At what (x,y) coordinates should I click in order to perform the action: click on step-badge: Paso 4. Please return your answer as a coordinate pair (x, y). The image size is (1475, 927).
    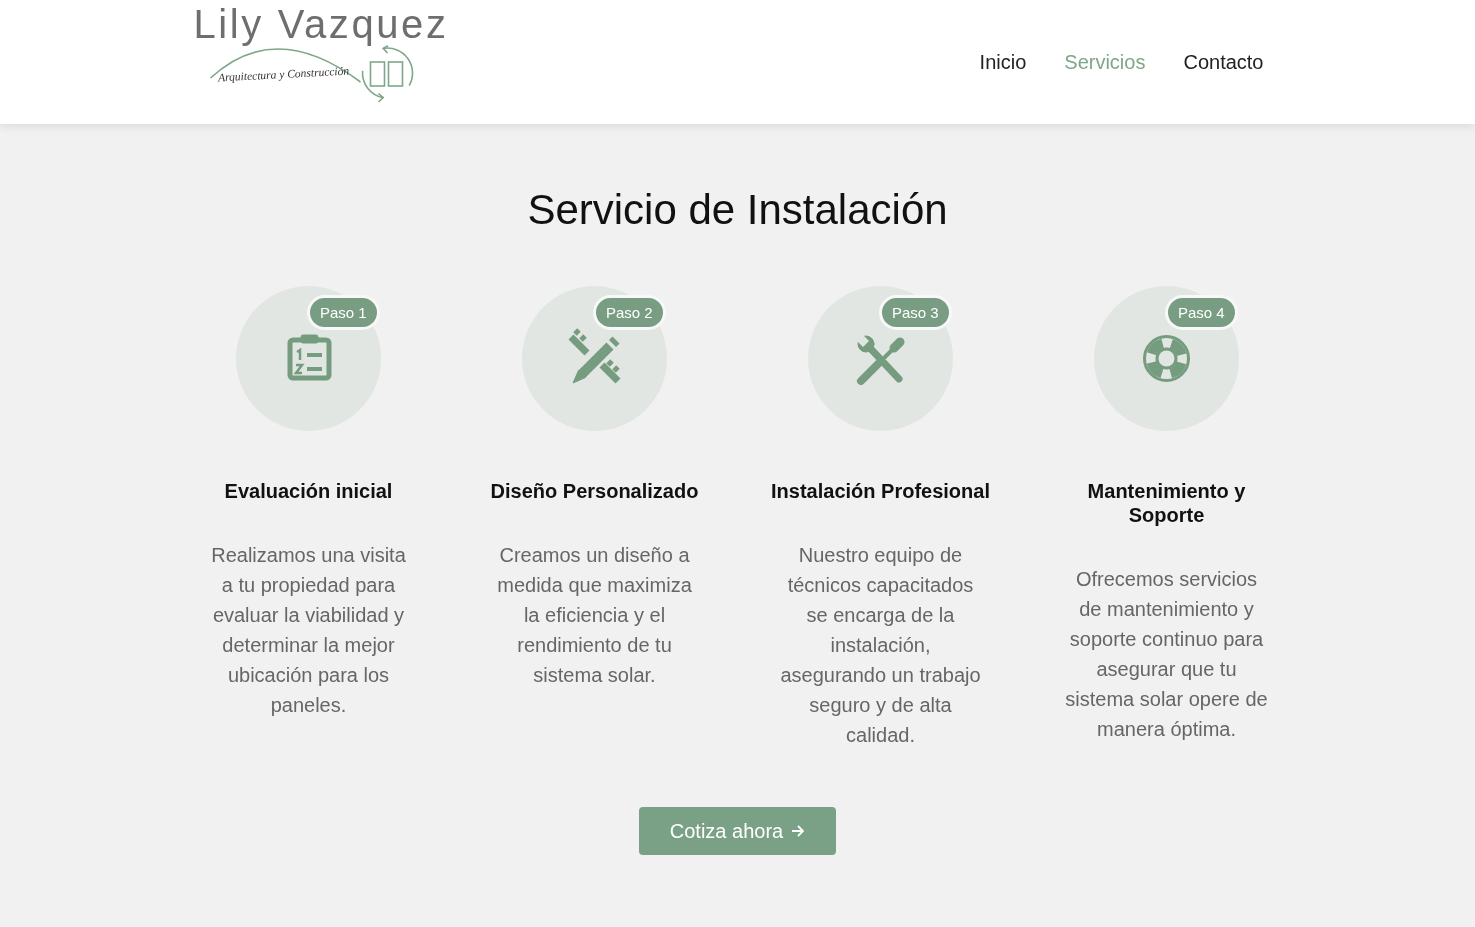
    Looking at the image, I should click on (1201, 312).